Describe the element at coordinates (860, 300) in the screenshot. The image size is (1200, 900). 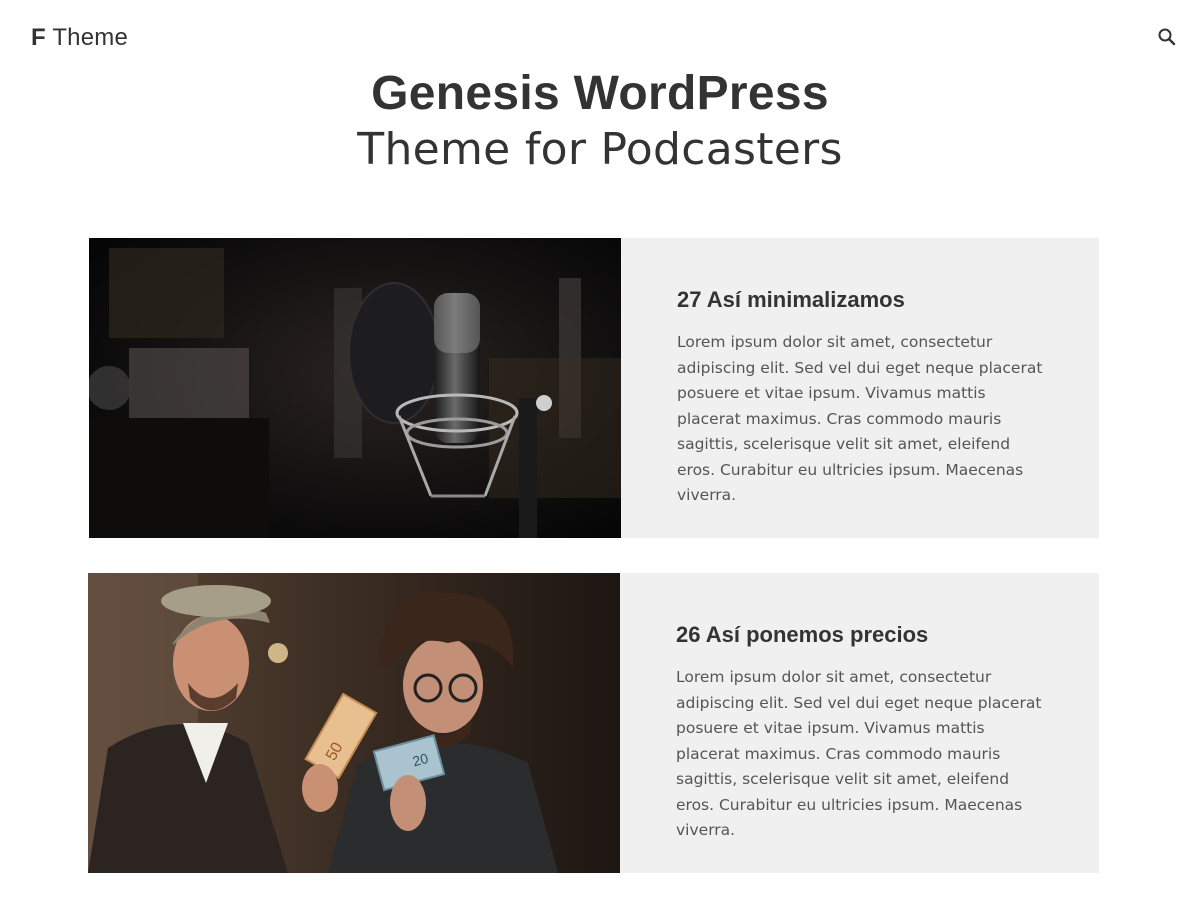
I see `episode-title: 27 Así minimalizamos` at that location.